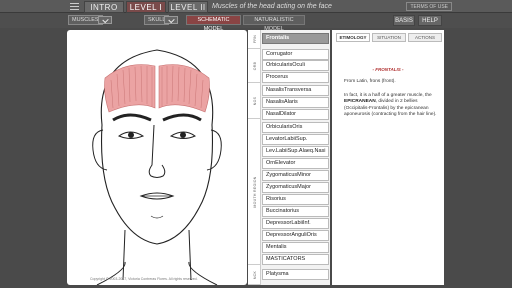 The width and height of the screenshot is (512, 288). Describe the element at coordinates (295, 235) in the screenshot. I see `muscle-item-depressor-anguli-oris: DepressorAnguliOris` at that location.